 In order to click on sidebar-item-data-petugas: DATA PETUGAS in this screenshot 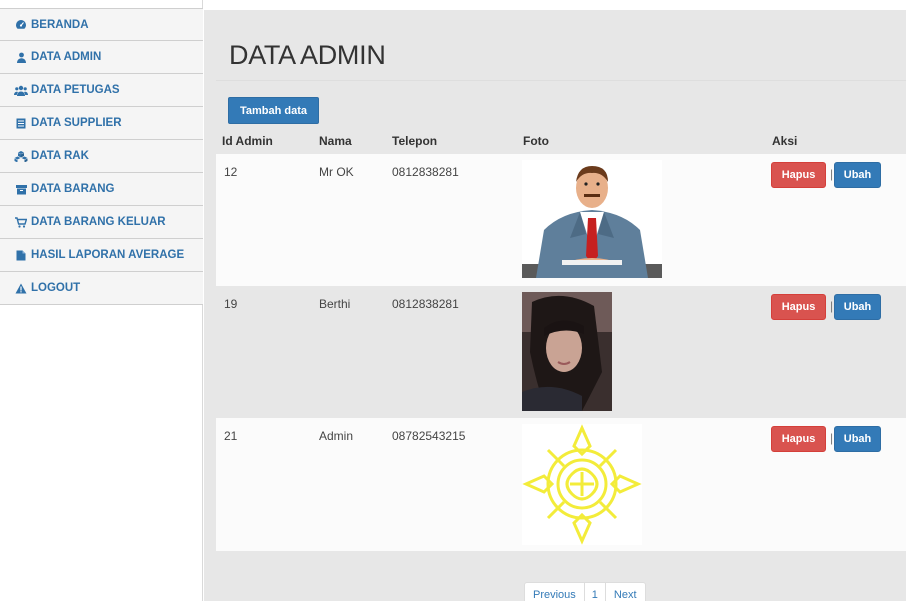, I will do `click(101, 90)`.